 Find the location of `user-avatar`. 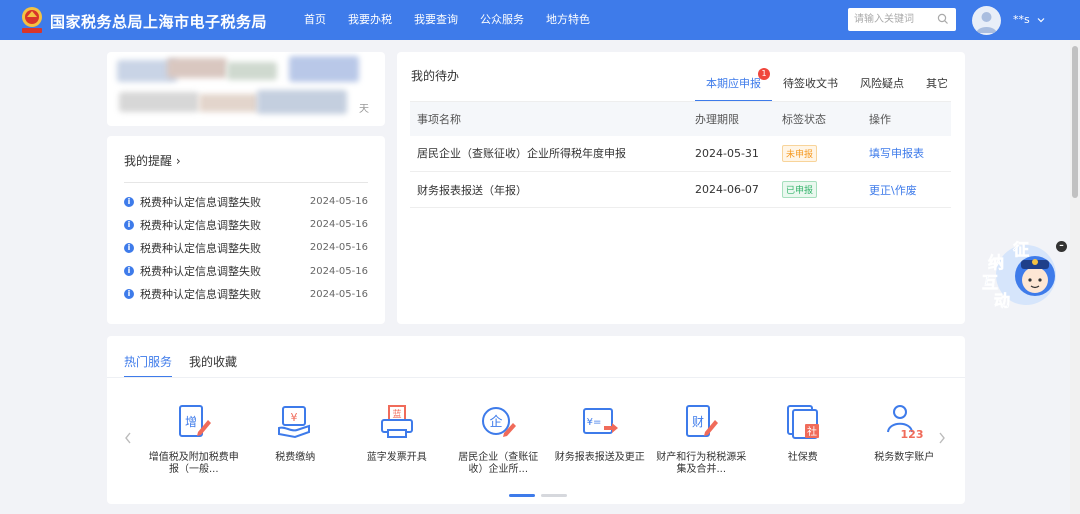

user-avatar is located at coordinates (986, 20).